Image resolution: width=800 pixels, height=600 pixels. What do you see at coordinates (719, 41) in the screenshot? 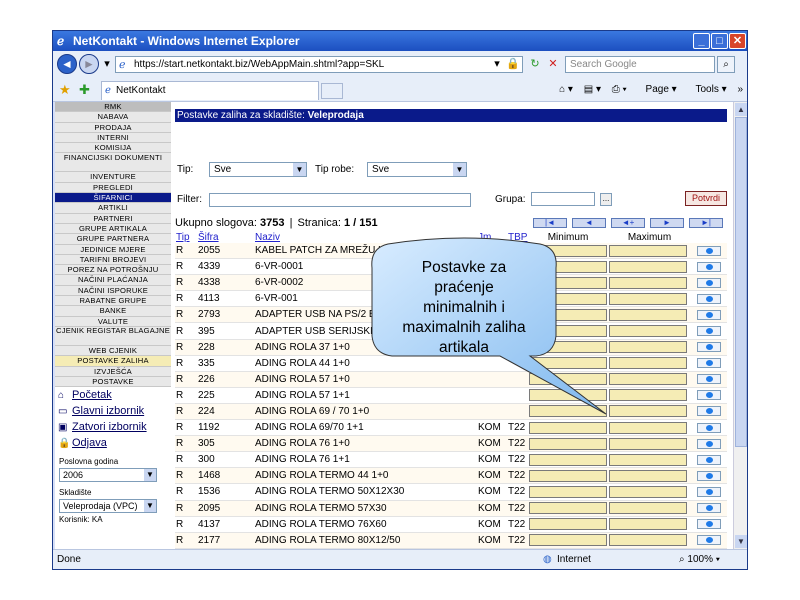
I see `maximize-button: □` at bounding box center [719, 41].